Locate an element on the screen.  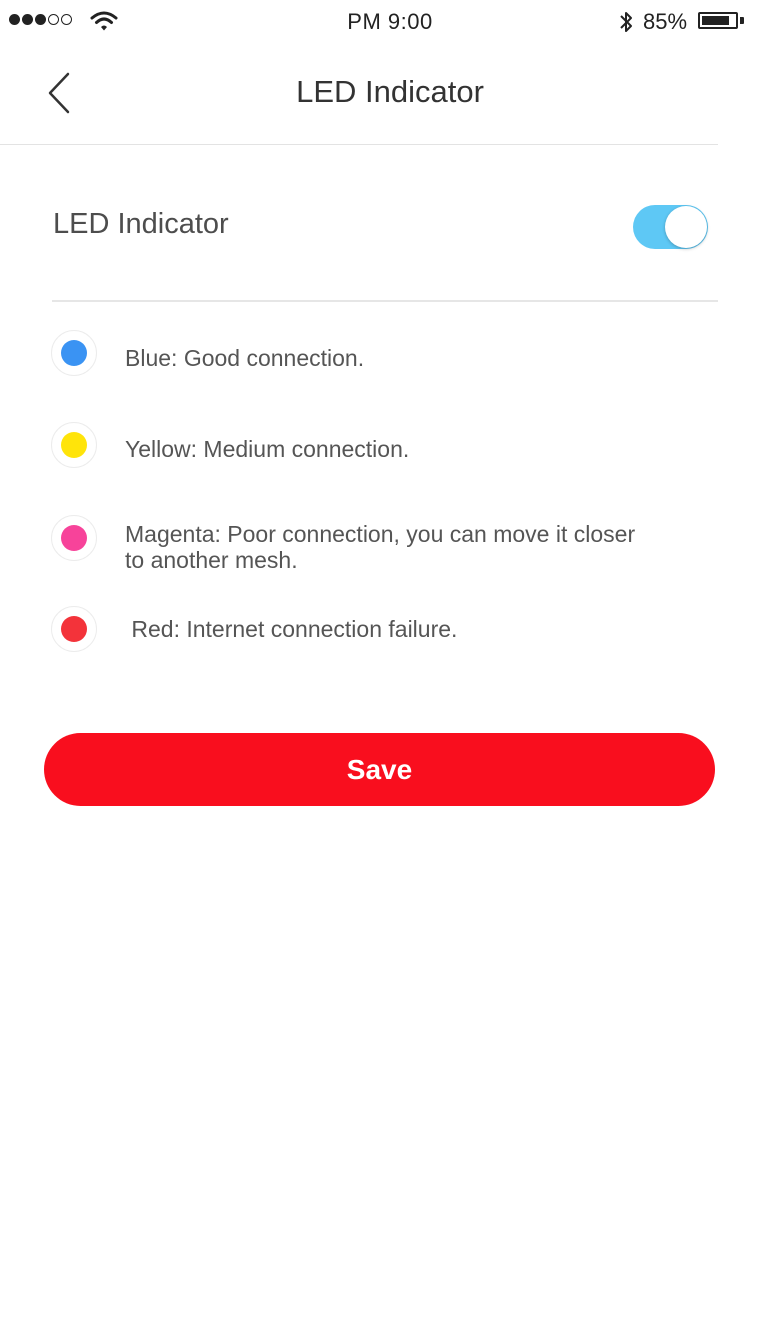
led-indicator-toggle is located at coordinates (670, 227).